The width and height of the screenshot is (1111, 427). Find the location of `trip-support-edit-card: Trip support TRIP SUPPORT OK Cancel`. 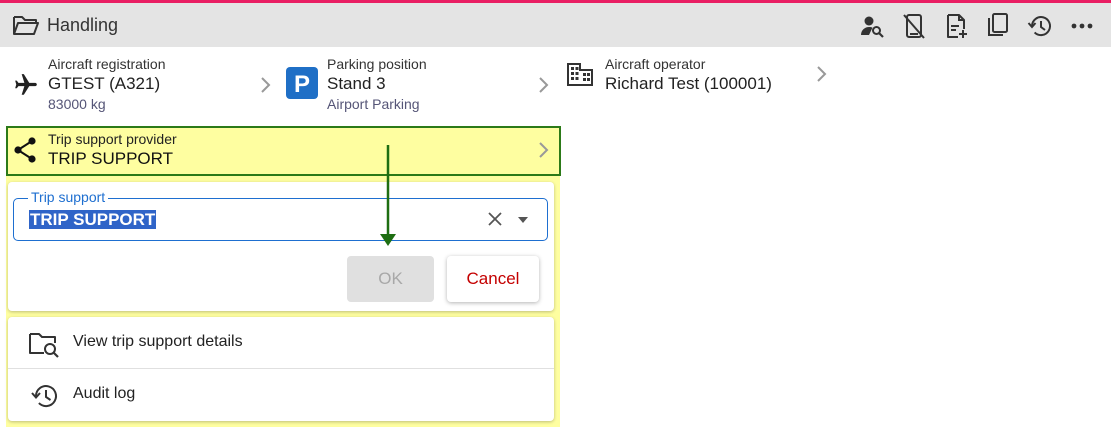

trip-support-edit-card: Trip support TRIP SUPPORT OK Cancel is located at coordinates (281, 246).